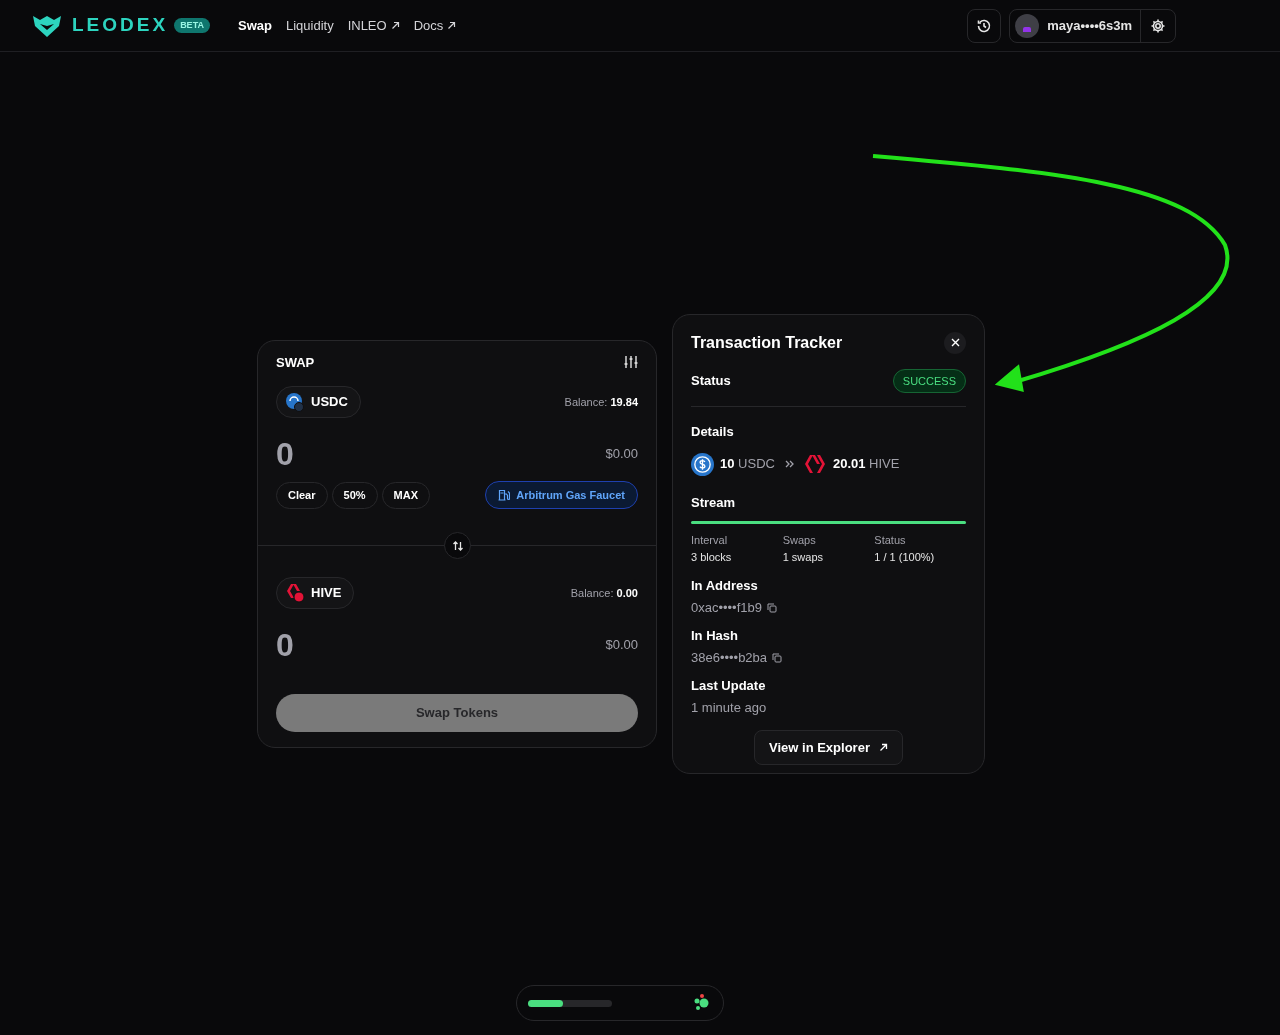 The image size is (1280, 1035). Describe the element at coordinates (1158, 25) in the screenshot. I see `settings-icon` at that location.